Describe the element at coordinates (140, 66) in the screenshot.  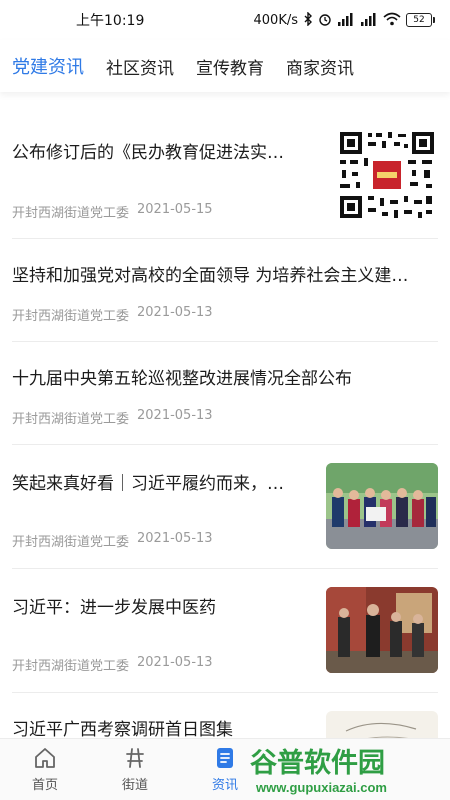
I see `tab-community-news: 社区资讯` at that location.